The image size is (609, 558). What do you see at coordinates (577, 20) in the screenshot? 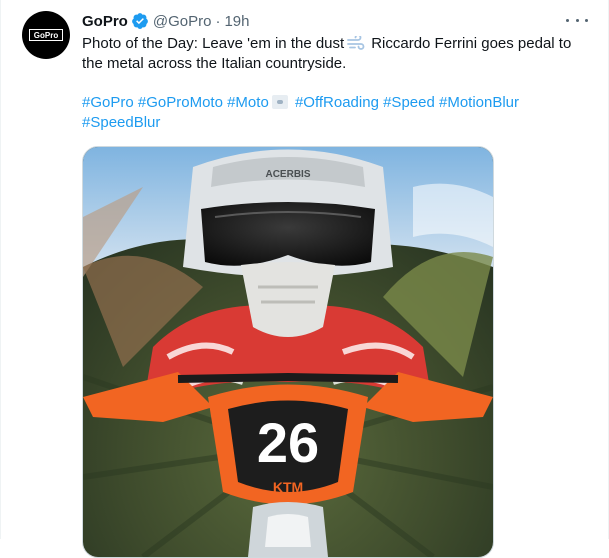
I see `more-options-icon` at bounding box center [577, 20].